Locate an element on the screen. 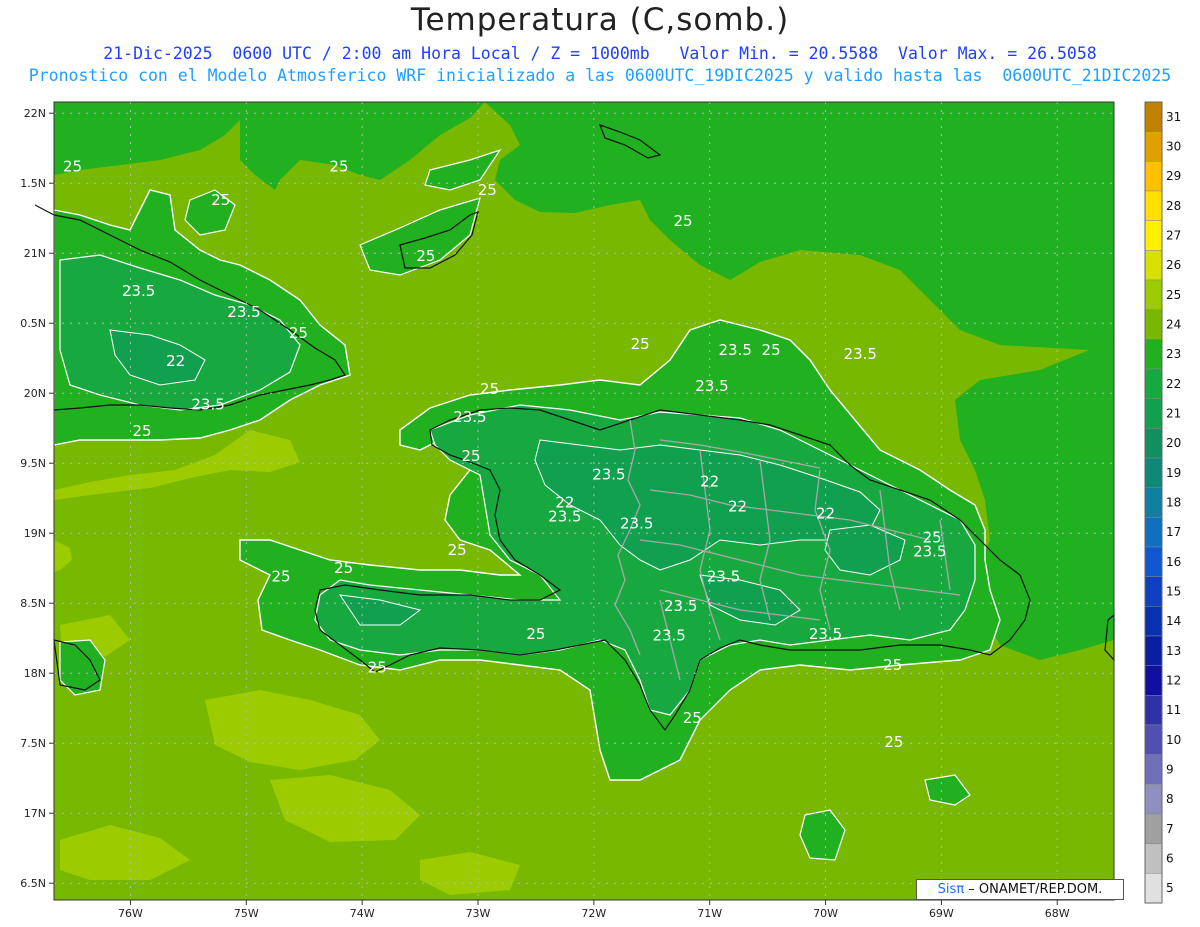  colorbar-label: 7 is located at coordinates (1170, 829).